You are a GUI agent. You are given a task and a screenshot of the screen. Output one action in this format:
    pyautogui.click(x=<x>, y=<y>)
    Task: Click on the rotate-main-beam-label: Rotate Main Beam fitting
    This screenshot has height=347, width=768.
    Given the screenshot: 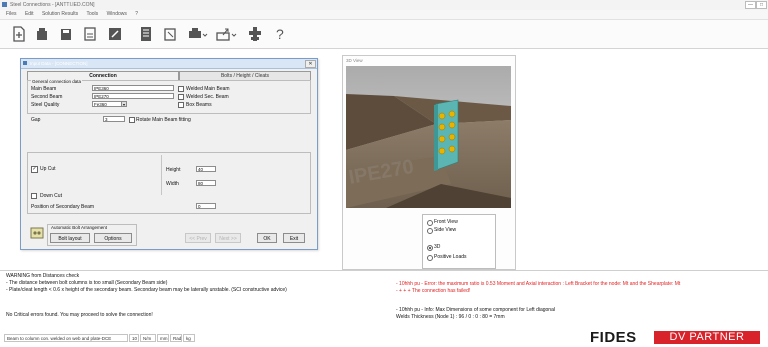 What is the action you would take?
    pyautogui.click(x=163, y=120)
    